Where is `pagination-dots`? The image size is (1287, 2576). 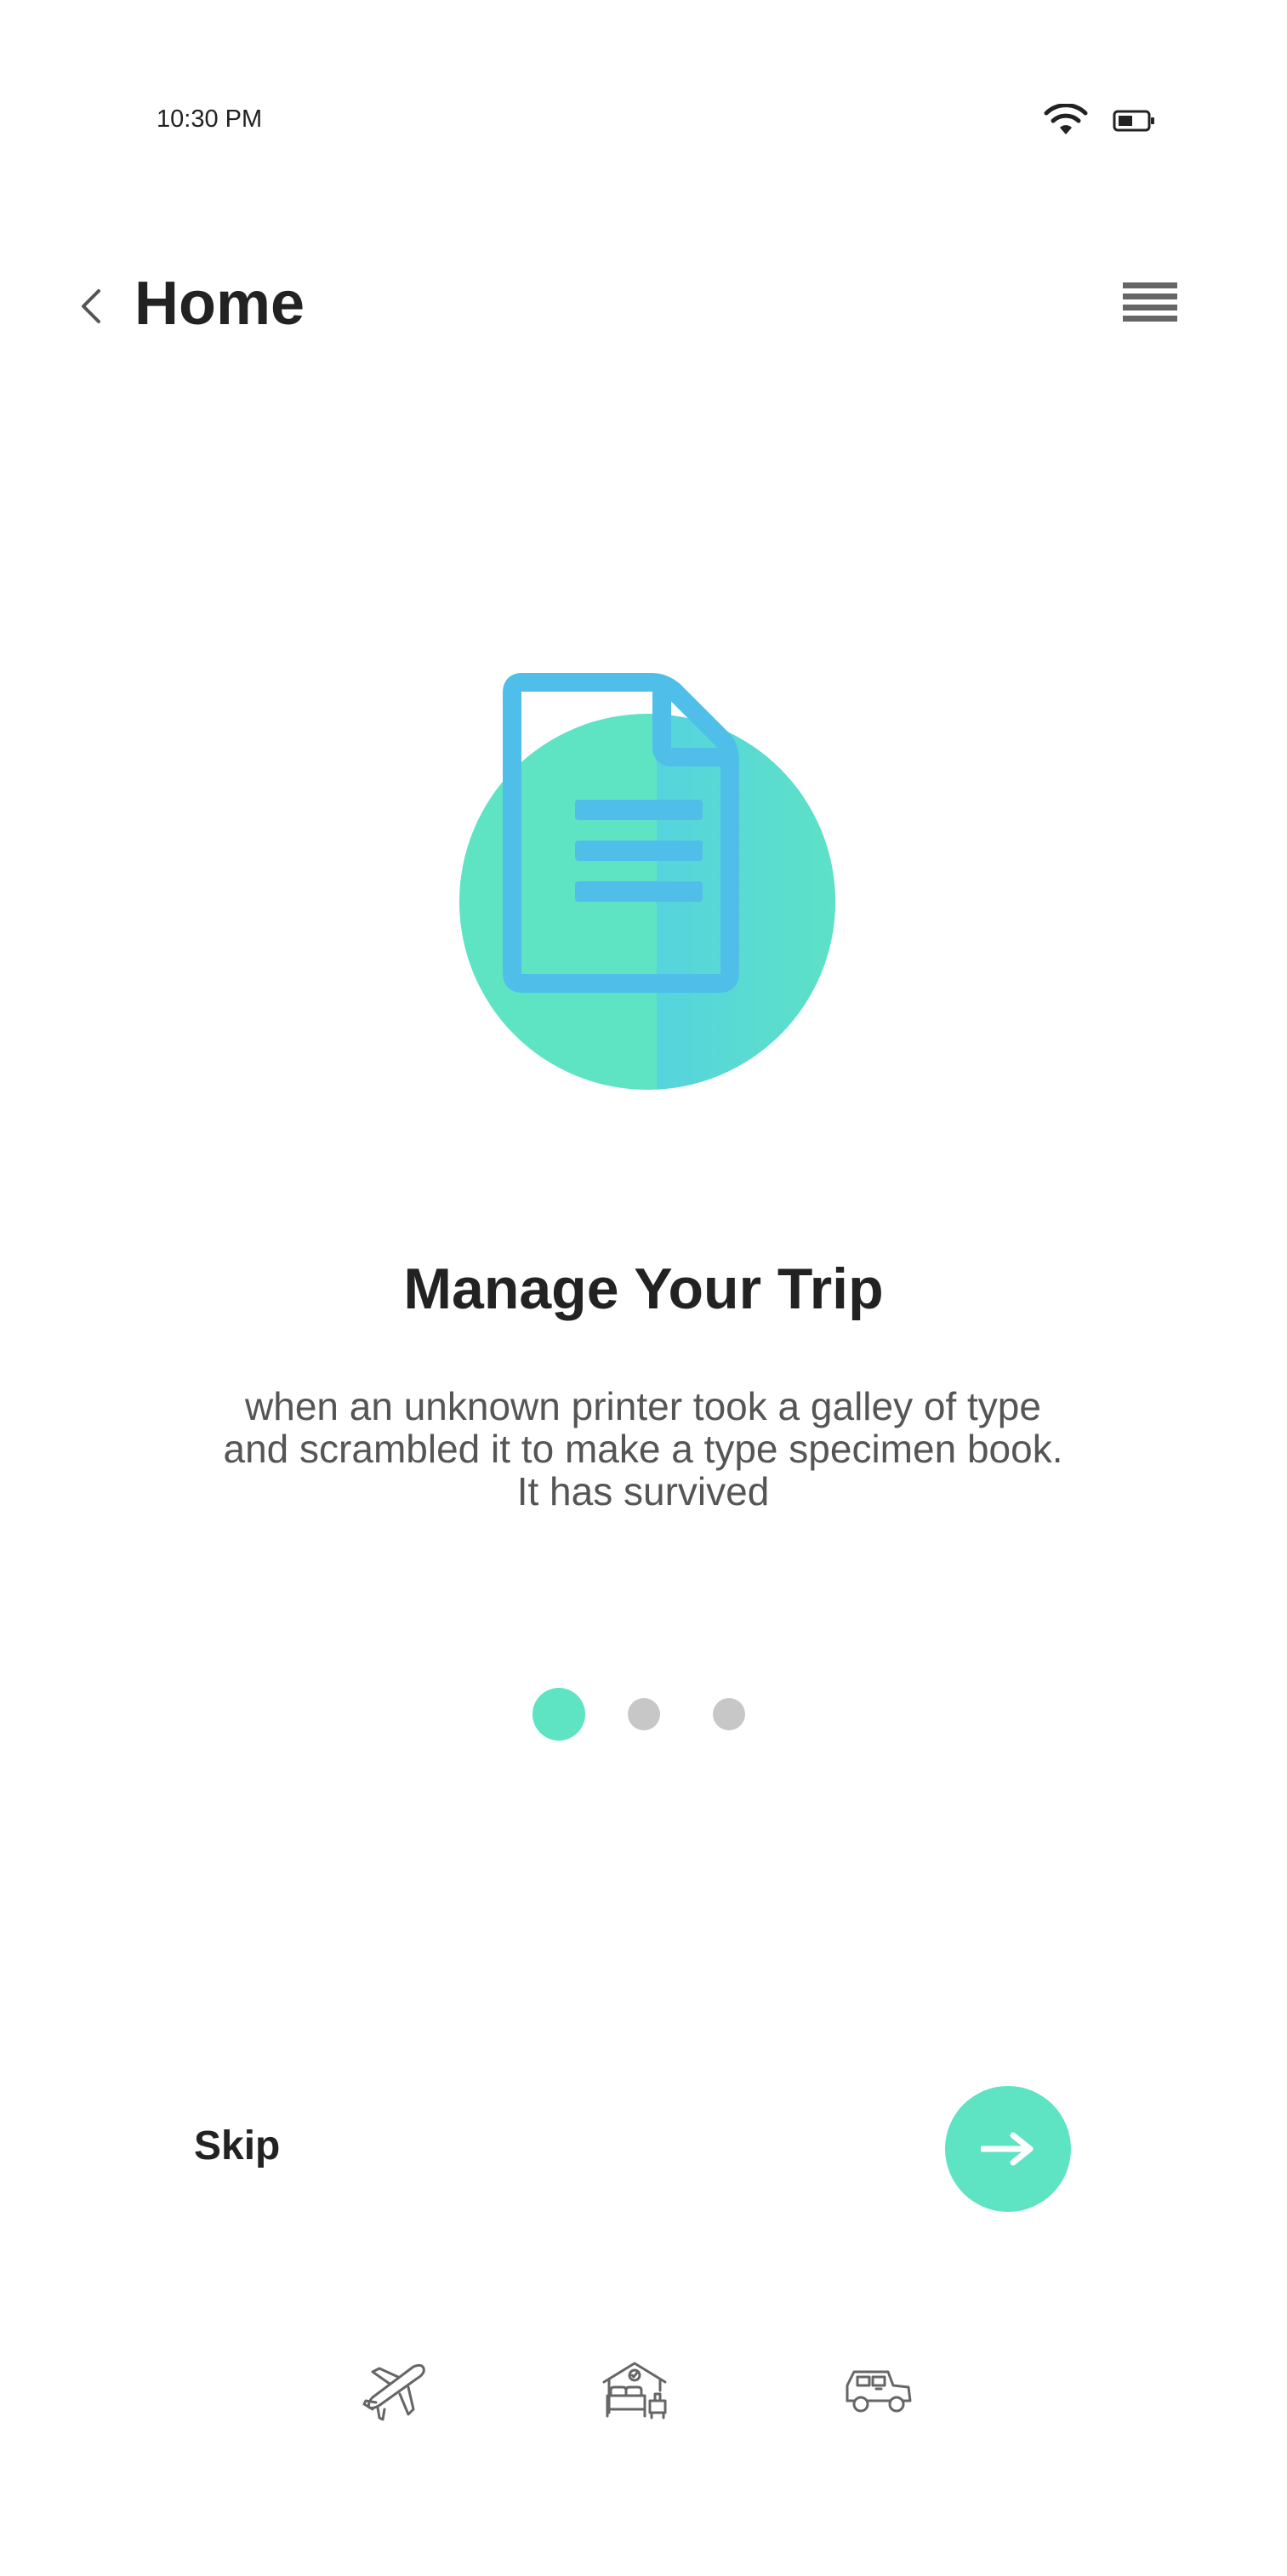
pagination-dots is located at coordinates (643, 1715).